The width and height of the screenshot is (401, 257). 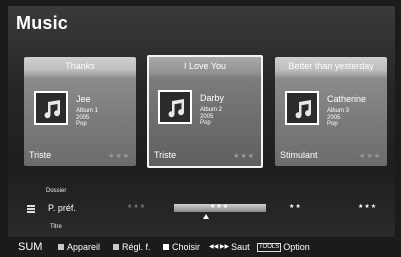 What do you see at coordinates (87, 111) in the screenshot?
I see `track-album: Album 1` at bounding box center [87, 111].